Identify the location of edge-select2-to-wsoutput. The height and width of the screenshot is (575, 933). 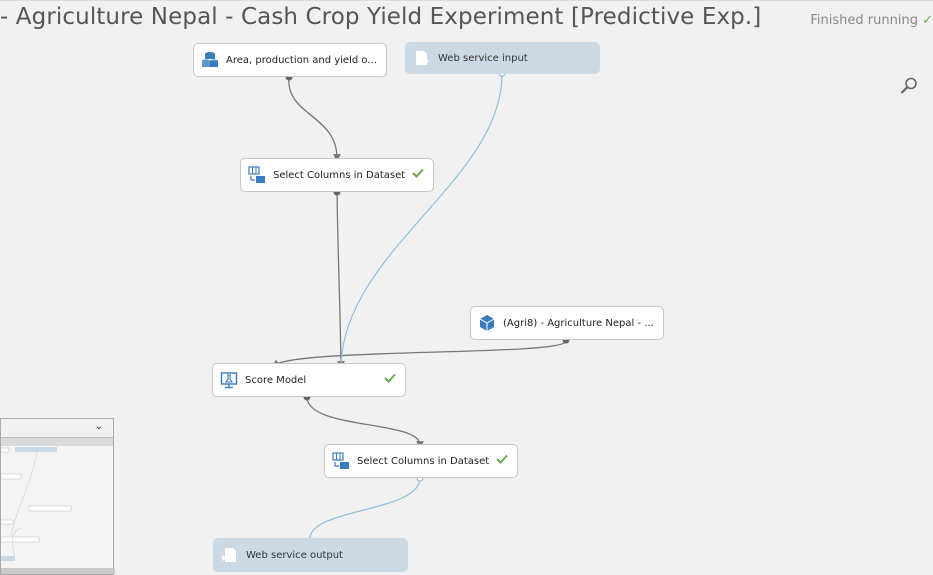
(365, 508).